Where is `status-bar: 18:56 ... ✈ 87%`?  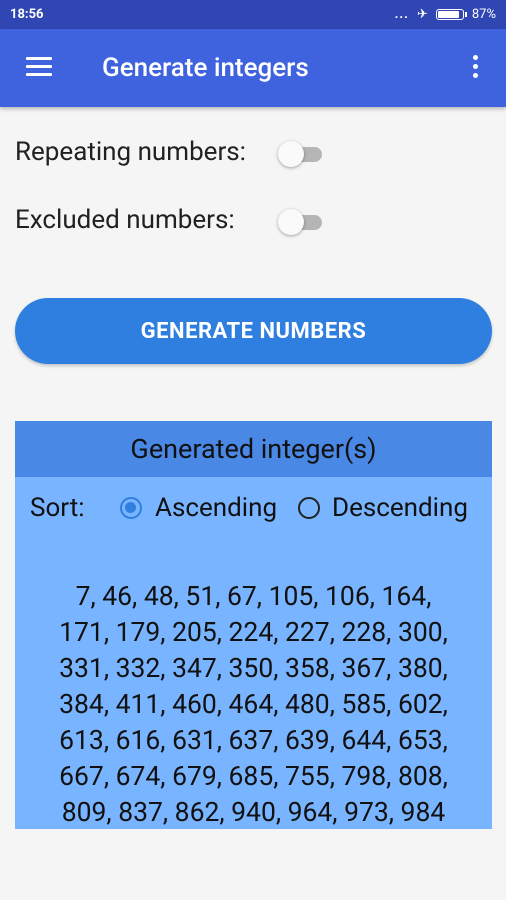
status-bar: 18:56 ... ✈ 87% is located at coordinates (253, 14).